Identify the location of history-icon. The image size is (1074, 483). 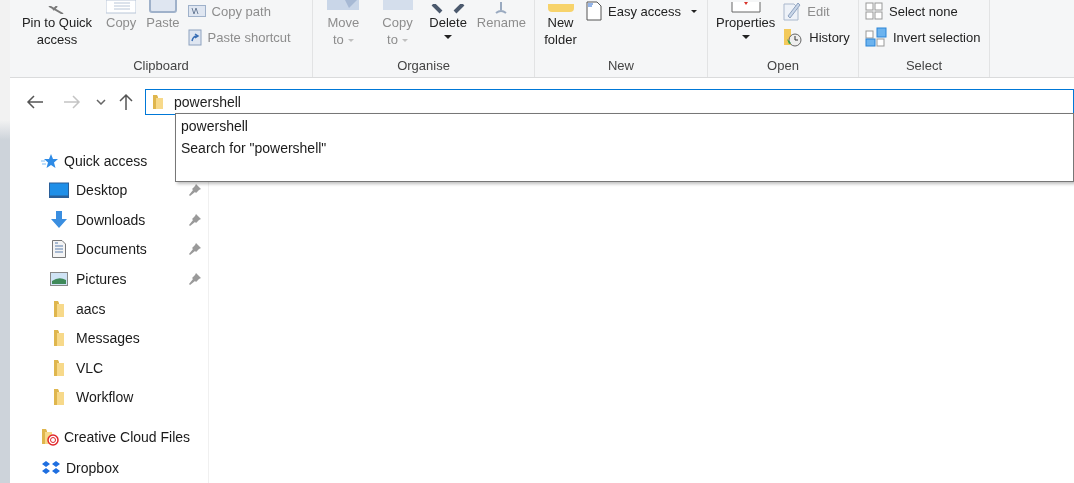
(793, 37).